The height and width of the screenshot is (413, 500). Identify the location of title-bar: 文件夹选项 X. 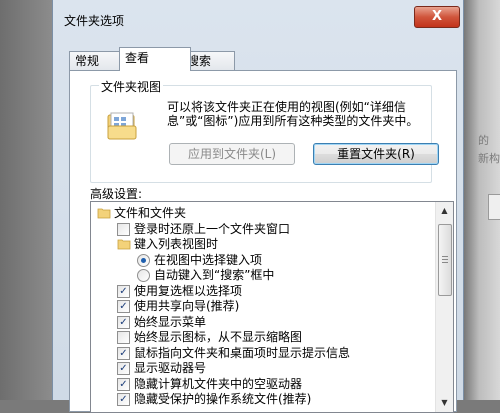
(258, 19).